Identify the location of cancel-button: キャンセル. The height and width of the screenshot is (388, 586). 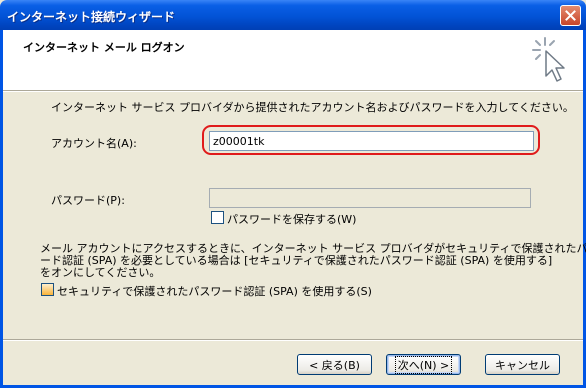
(522, 364).